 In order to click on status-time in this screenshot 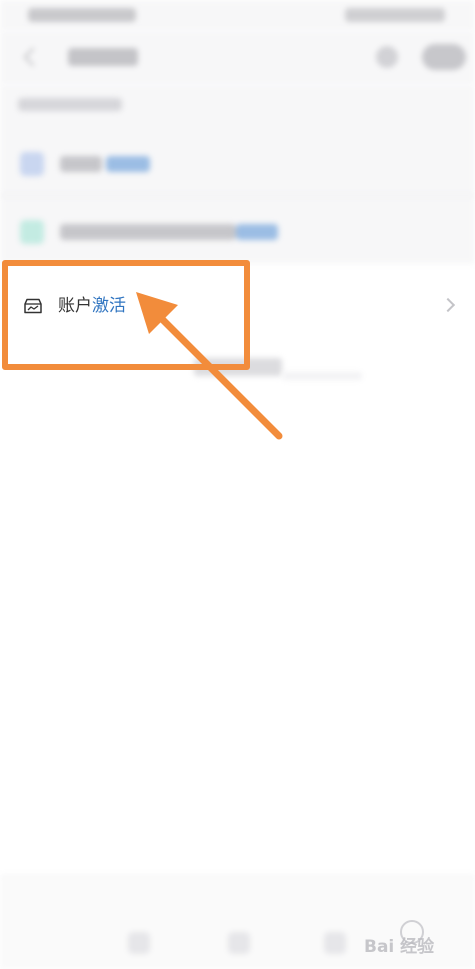, I will do `click(82, 15)`.